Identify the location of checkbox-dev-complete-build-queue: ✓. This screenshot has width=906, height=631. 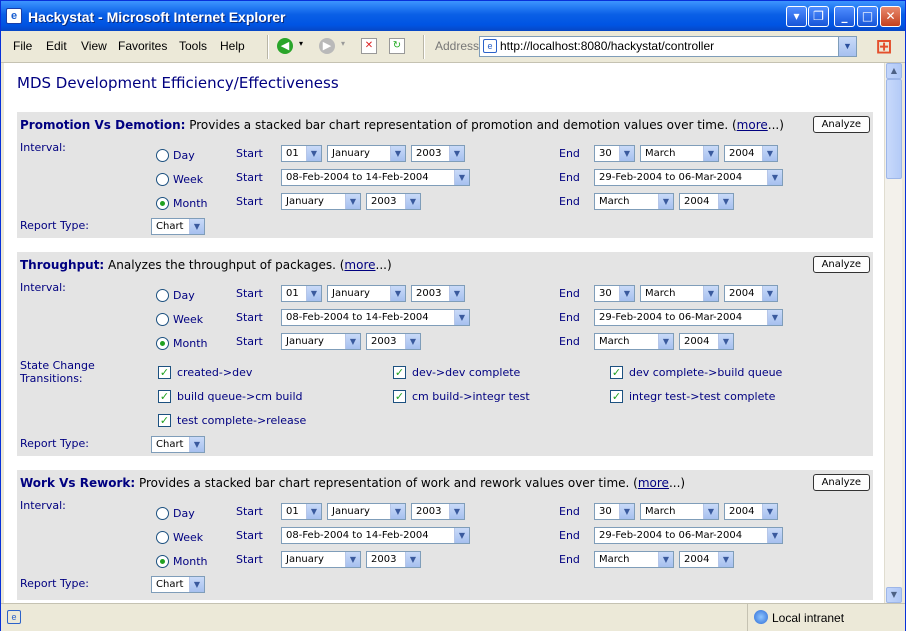
(616, 372).